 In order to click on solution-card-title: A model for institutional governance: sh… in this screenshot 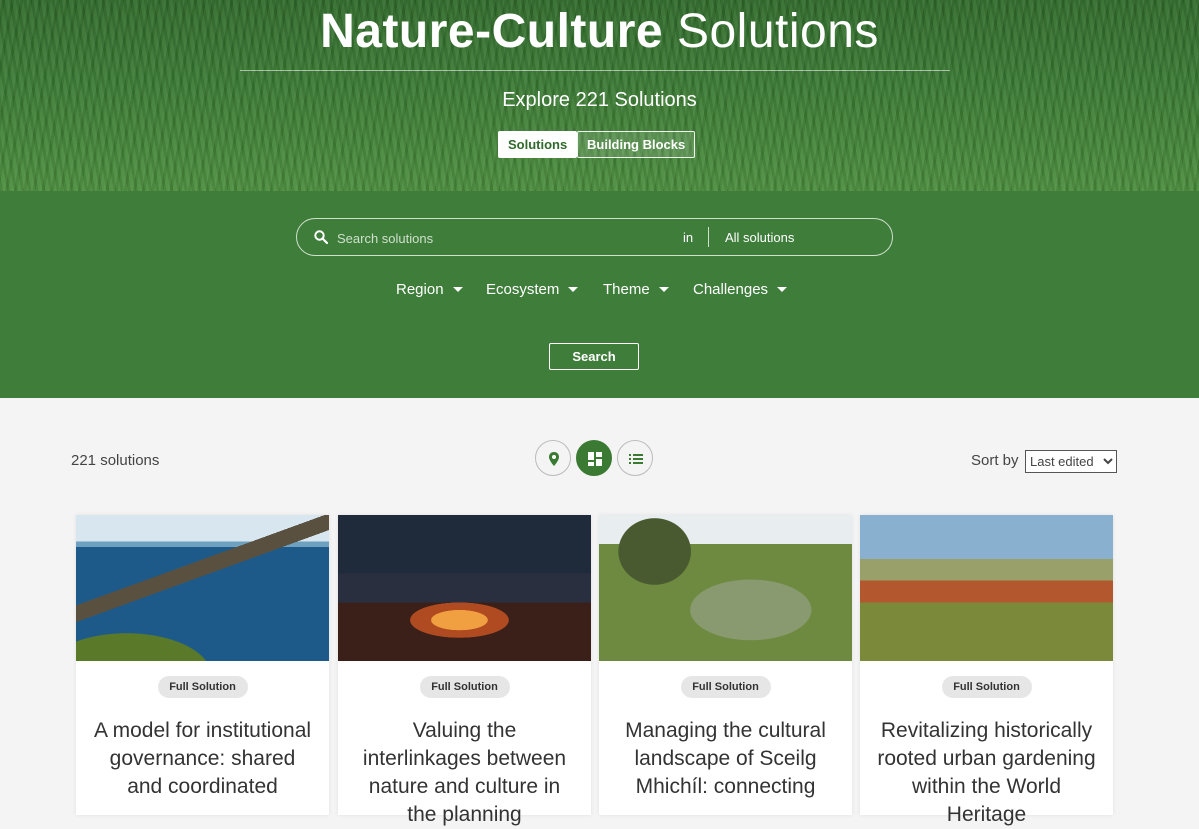, I will do `click(202, 759)`.